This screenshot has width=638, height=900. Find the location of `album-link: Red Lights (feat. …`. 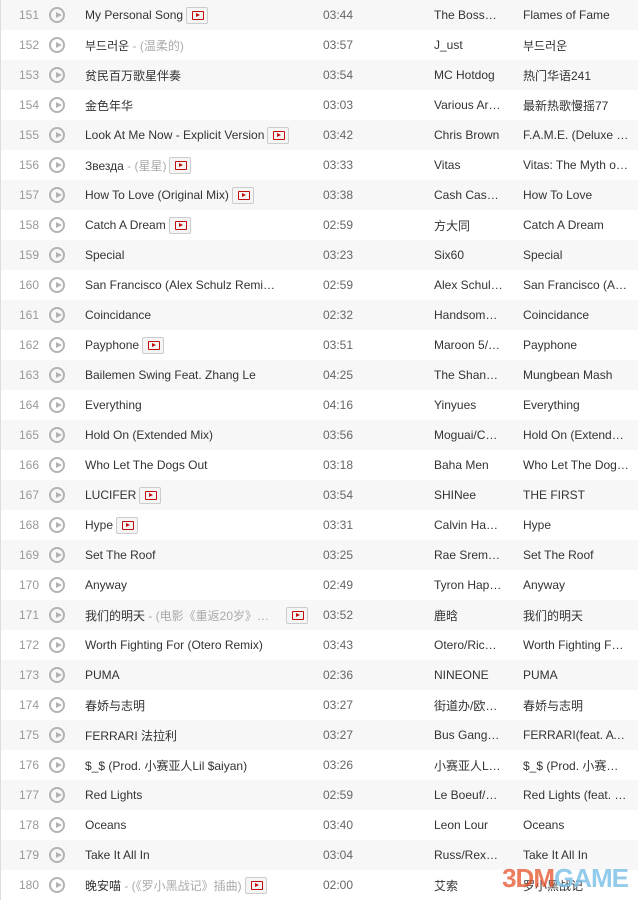

album-link: Red Lights (feat. … is located at coordinates (577, 795).